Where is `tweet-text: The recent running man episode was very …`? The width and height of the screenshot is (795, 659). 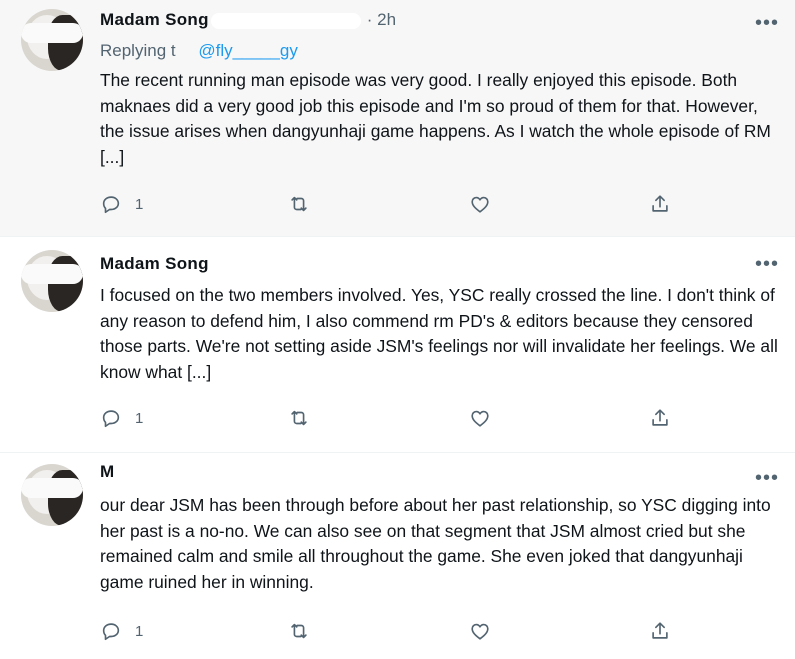
tweet-text: The recent running man episode was very … is located at coordinates (435, 118).